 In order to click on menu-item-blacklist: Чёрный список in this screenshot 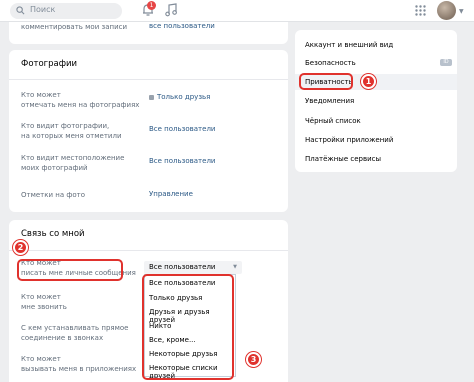, I will do `click(333, 121)`.